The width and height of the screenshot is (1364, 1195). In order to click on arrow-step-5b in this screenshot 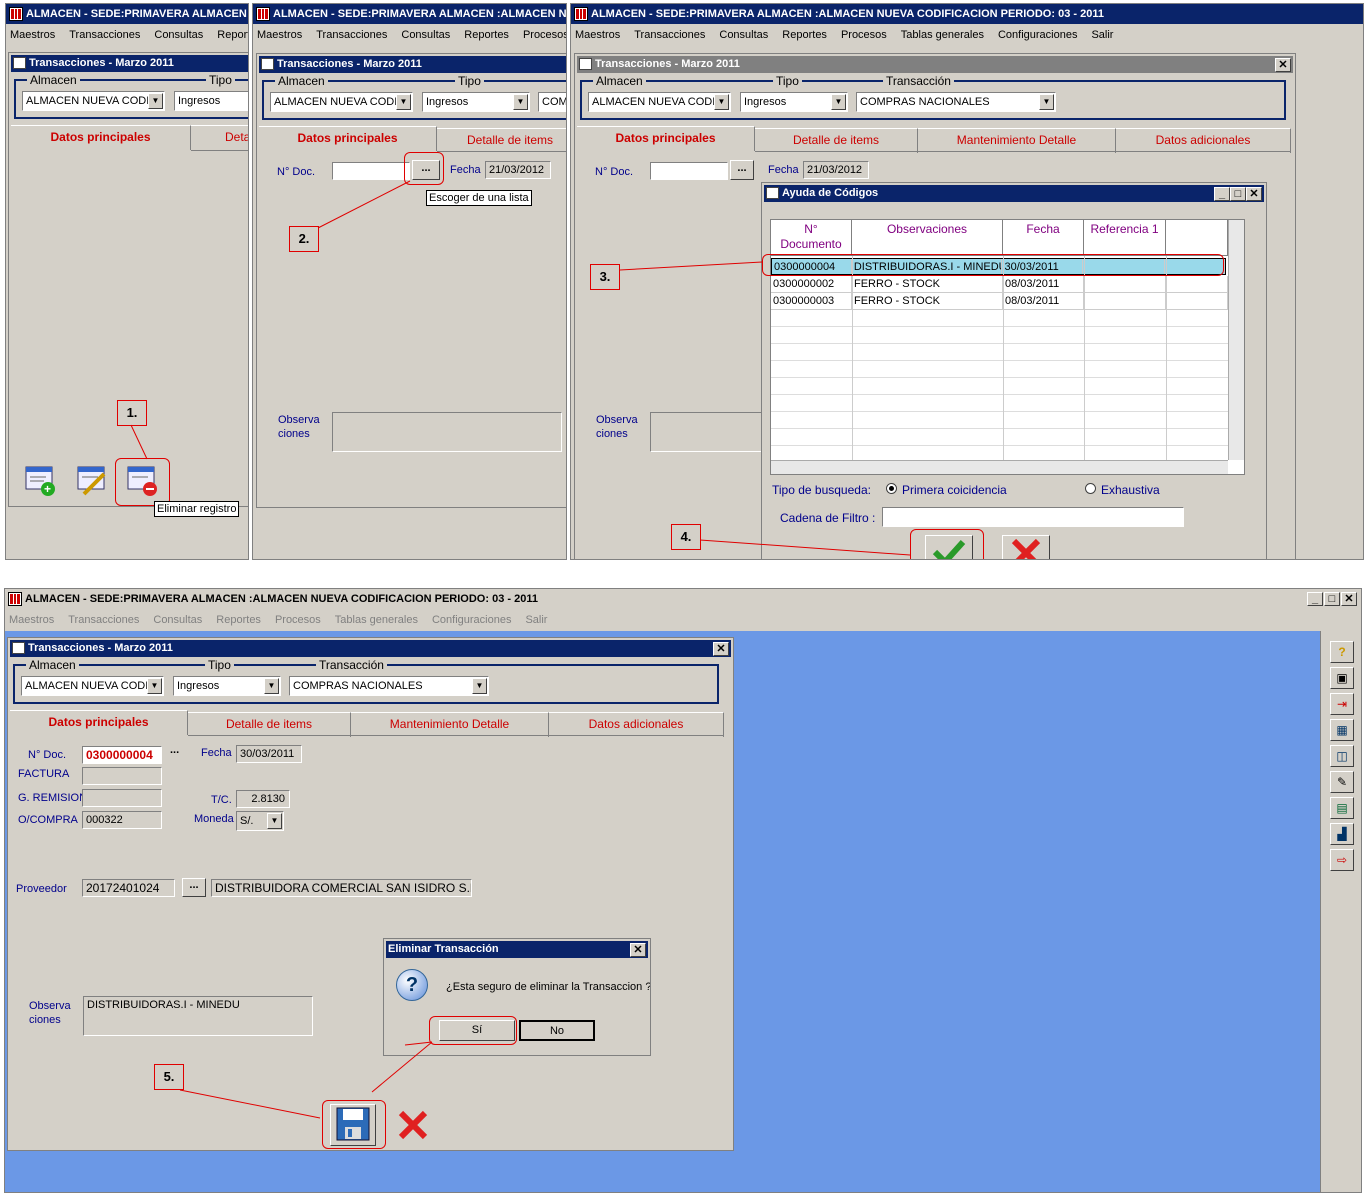, I will do `click(402, 1067)`.